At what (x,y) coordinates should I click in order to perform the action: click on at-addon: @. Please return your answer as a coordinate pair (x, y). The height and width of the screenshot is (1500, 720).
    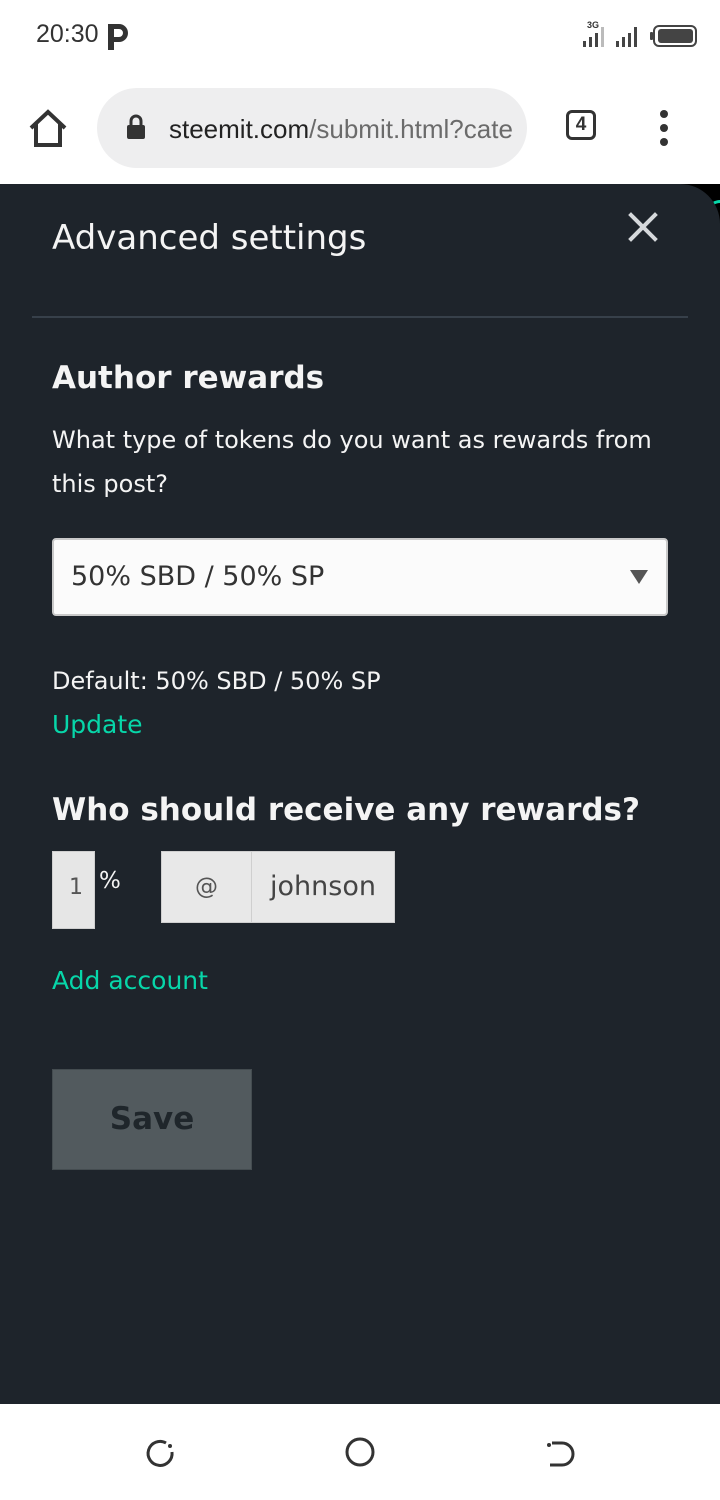
    Looking at the image, I should click on (207, 887).